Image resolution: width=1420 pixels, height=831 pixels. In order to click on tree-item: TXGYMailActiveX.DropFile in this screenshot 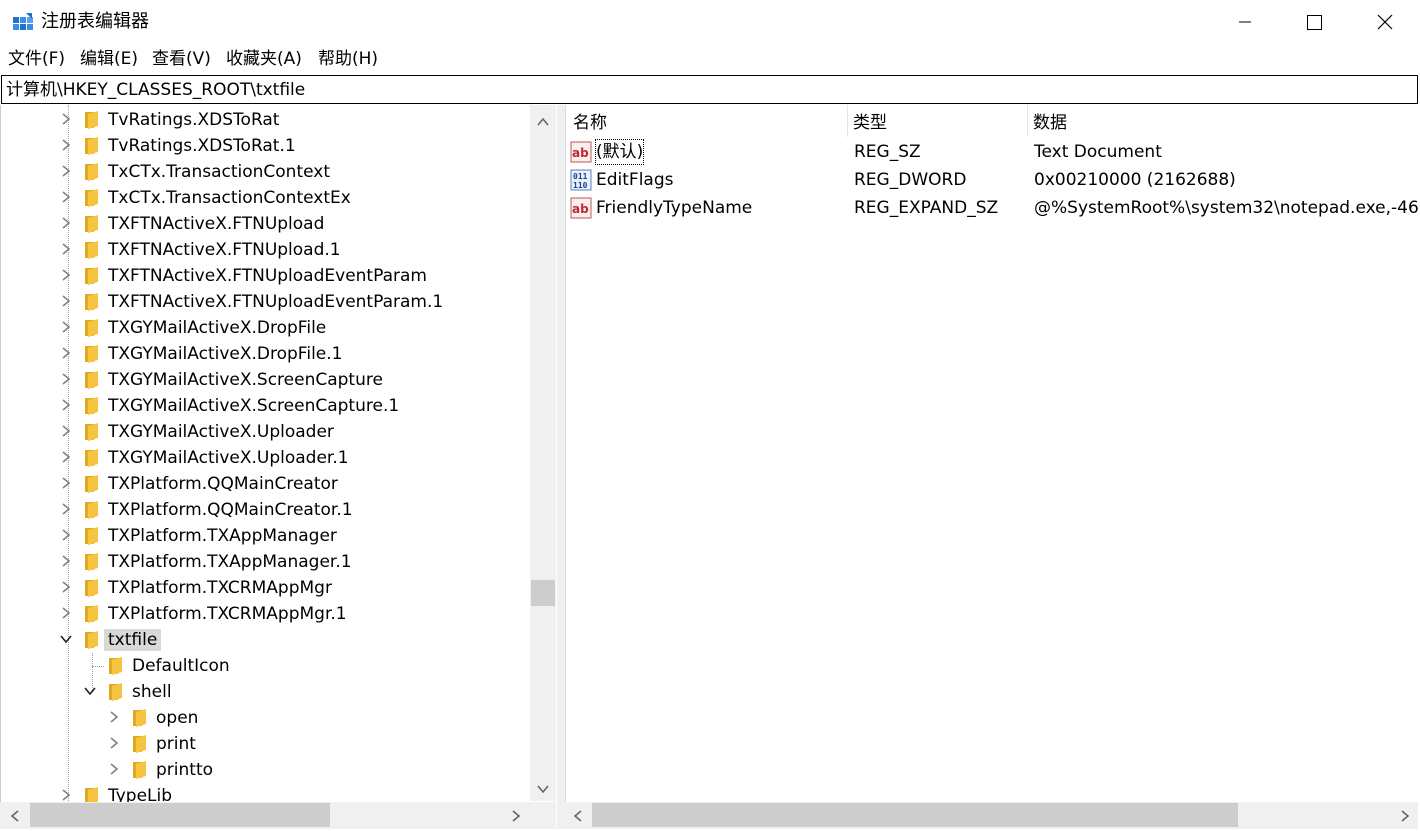, I will do `click(263, 328)`.